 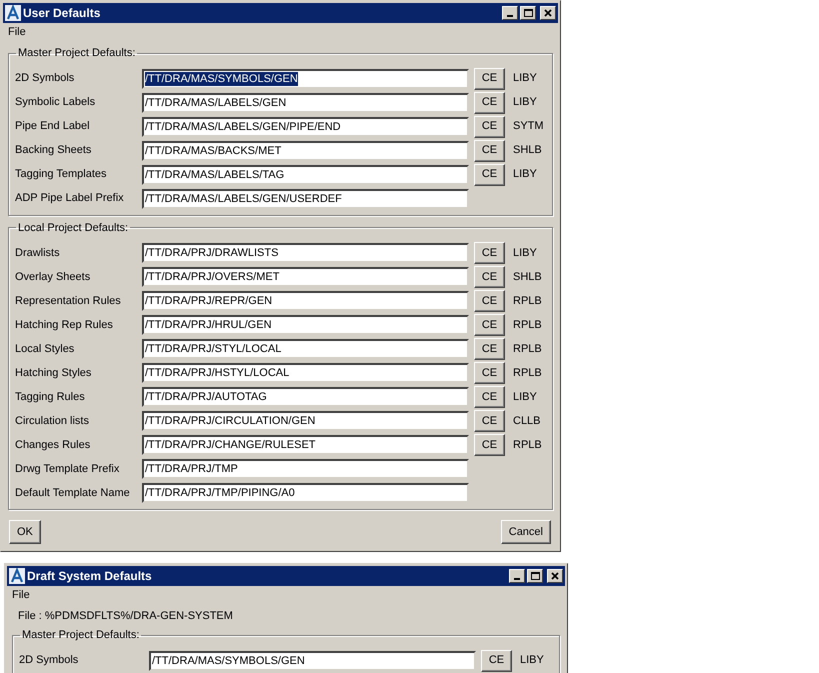 I want to click on text-field: /TT/DRA/MAS/BACKS/MET, so click(x=305, y=150).